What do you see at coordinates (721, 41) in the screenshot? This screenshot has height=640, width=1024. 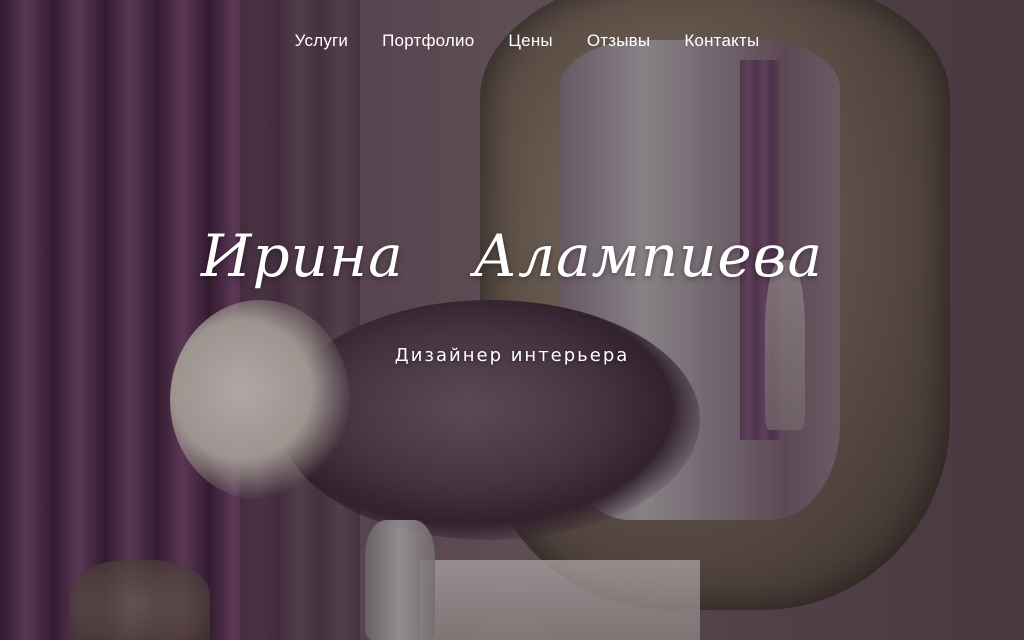 I see `nav-link-contacts: Контакты` at bounding box center [721, 41].